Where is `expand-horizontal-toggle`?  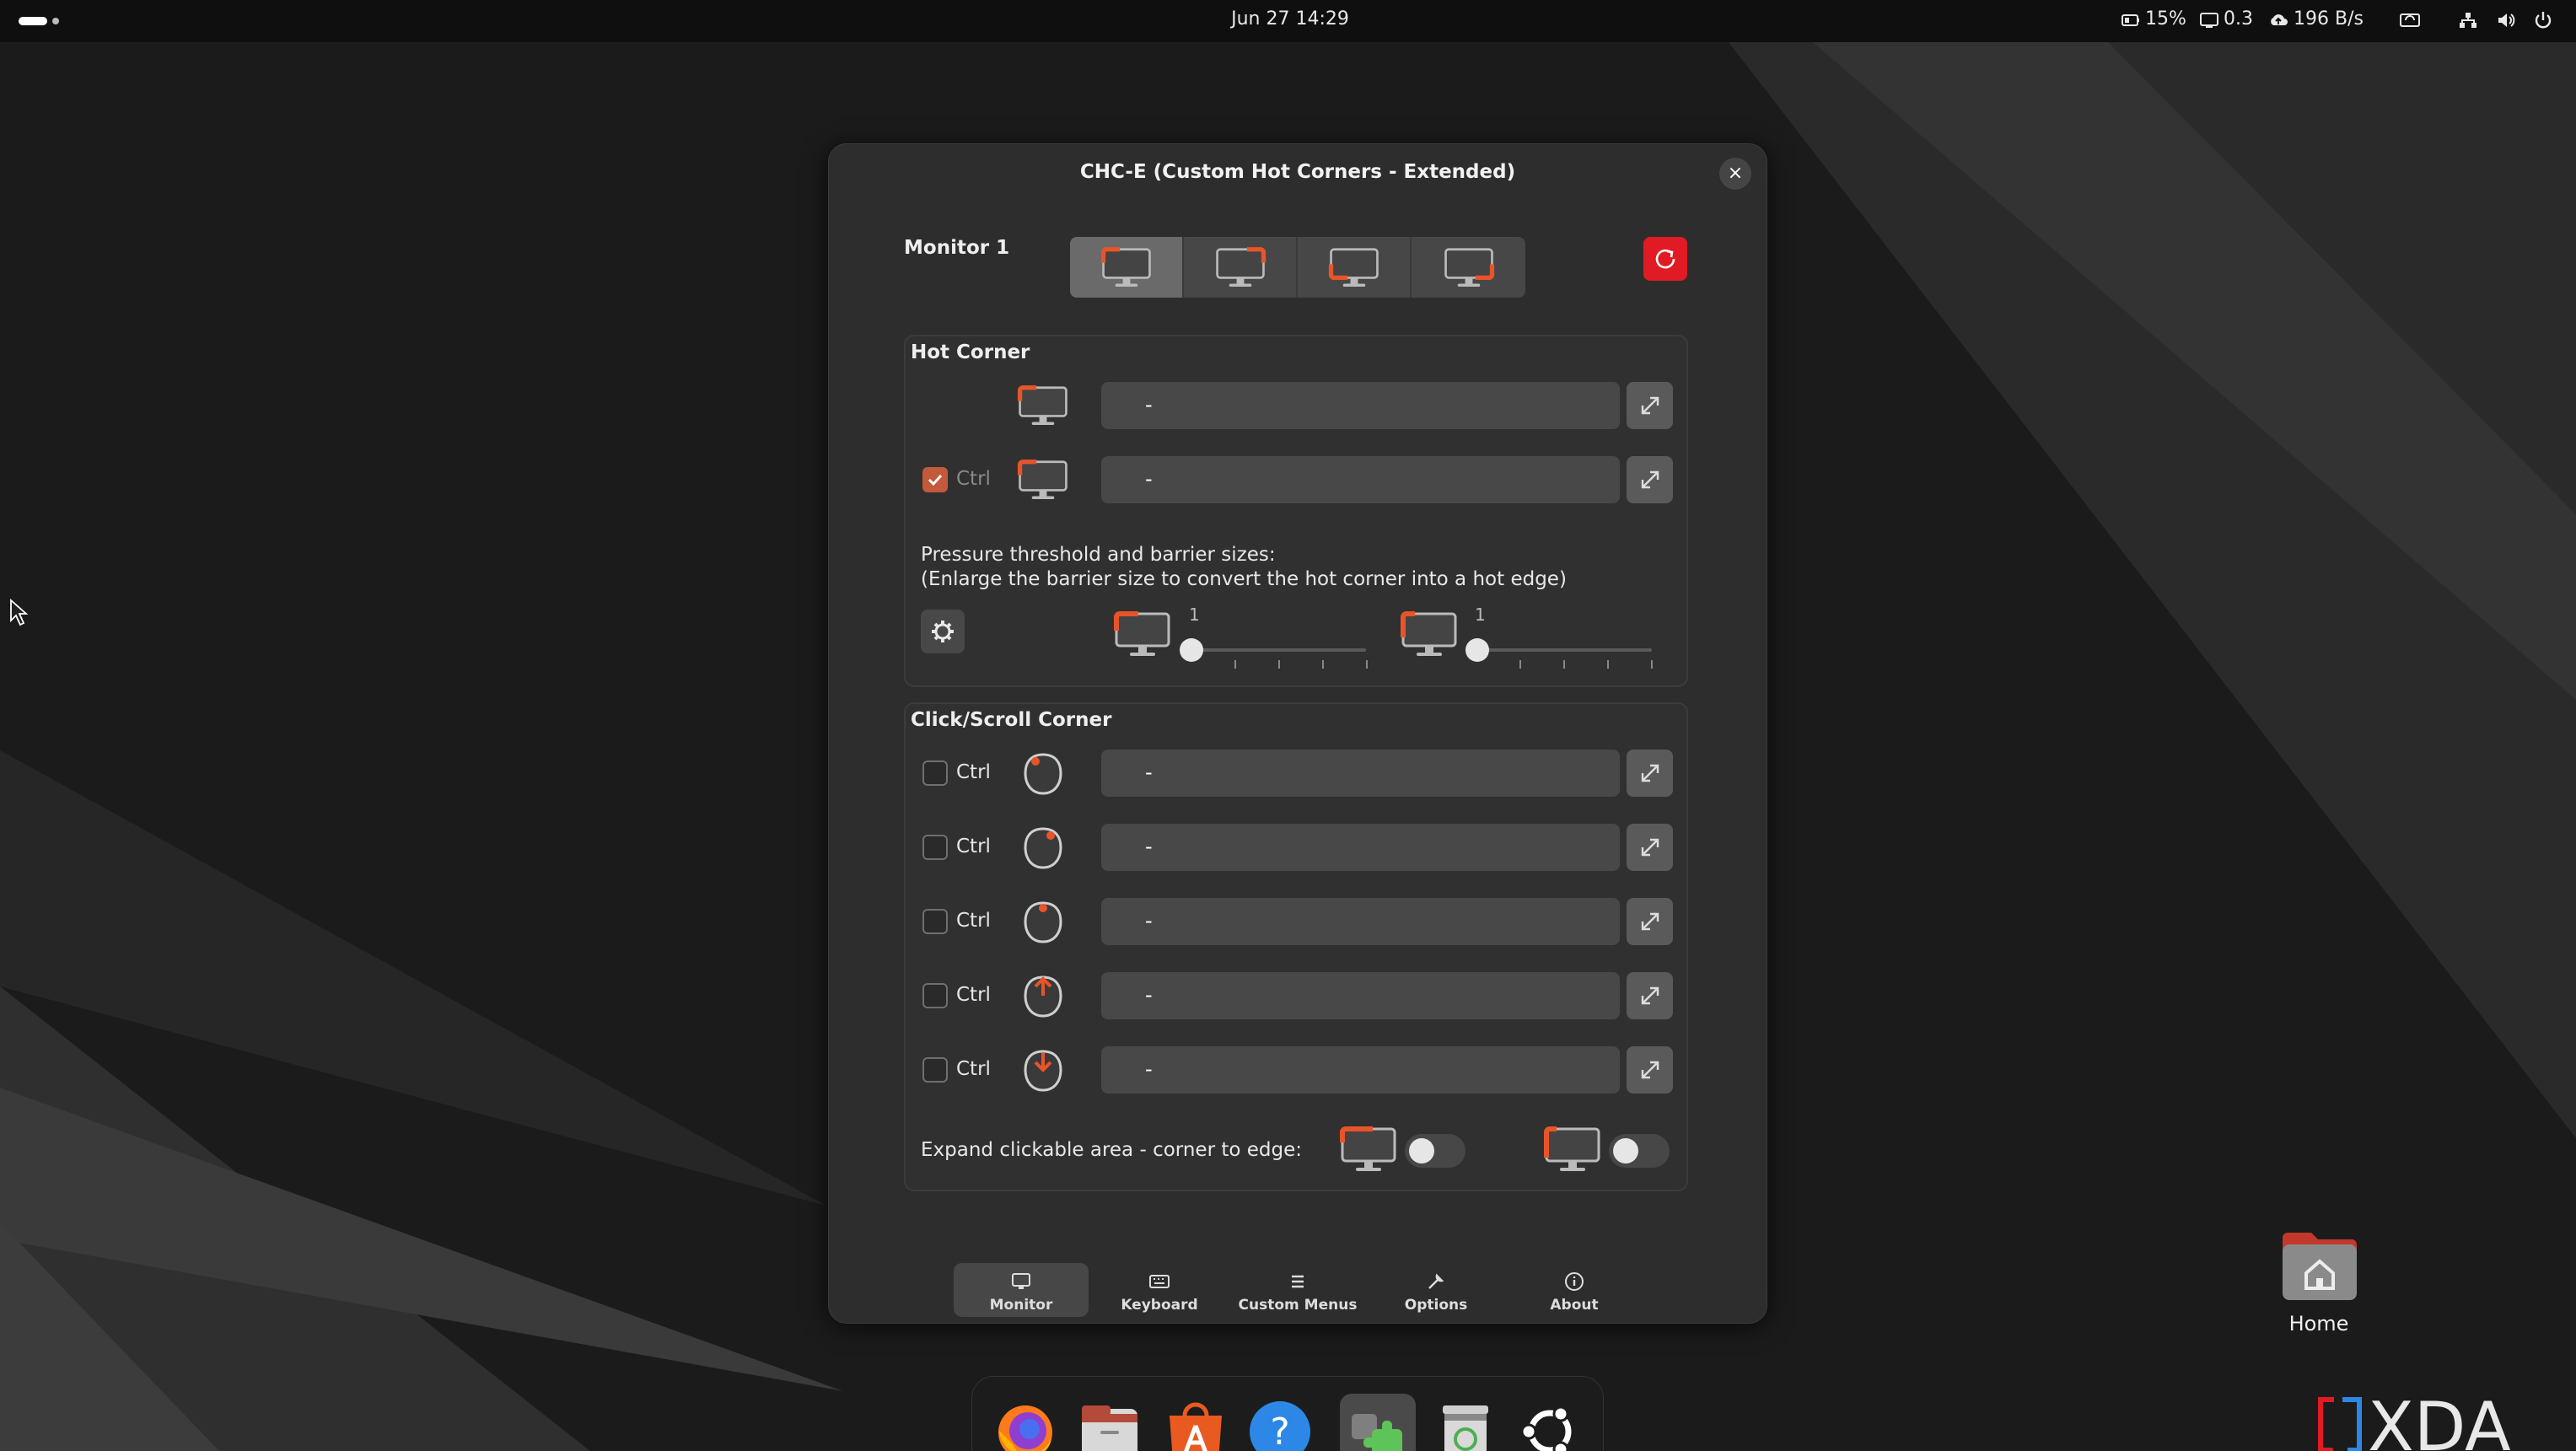 expand-horizontal-toggle is located at coordinates (1435, 1151).